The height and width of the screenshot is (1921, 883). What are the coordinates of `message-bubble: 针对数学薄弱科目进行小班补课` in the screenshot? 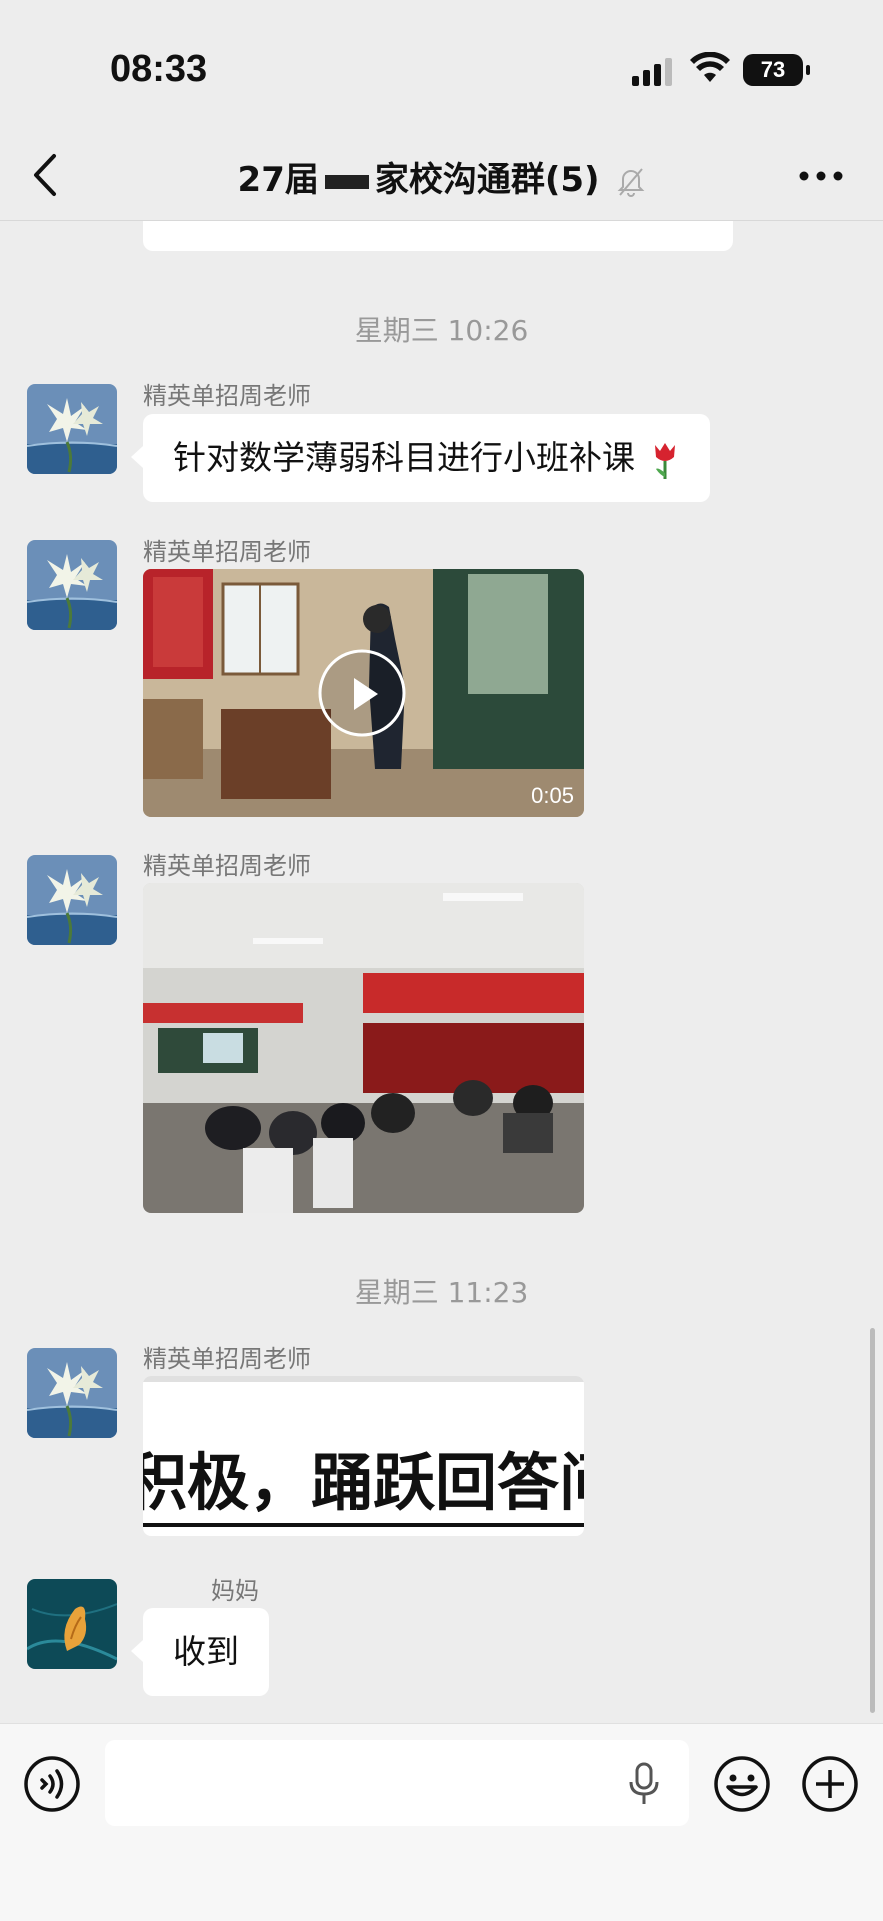 It's located at (420, 458).